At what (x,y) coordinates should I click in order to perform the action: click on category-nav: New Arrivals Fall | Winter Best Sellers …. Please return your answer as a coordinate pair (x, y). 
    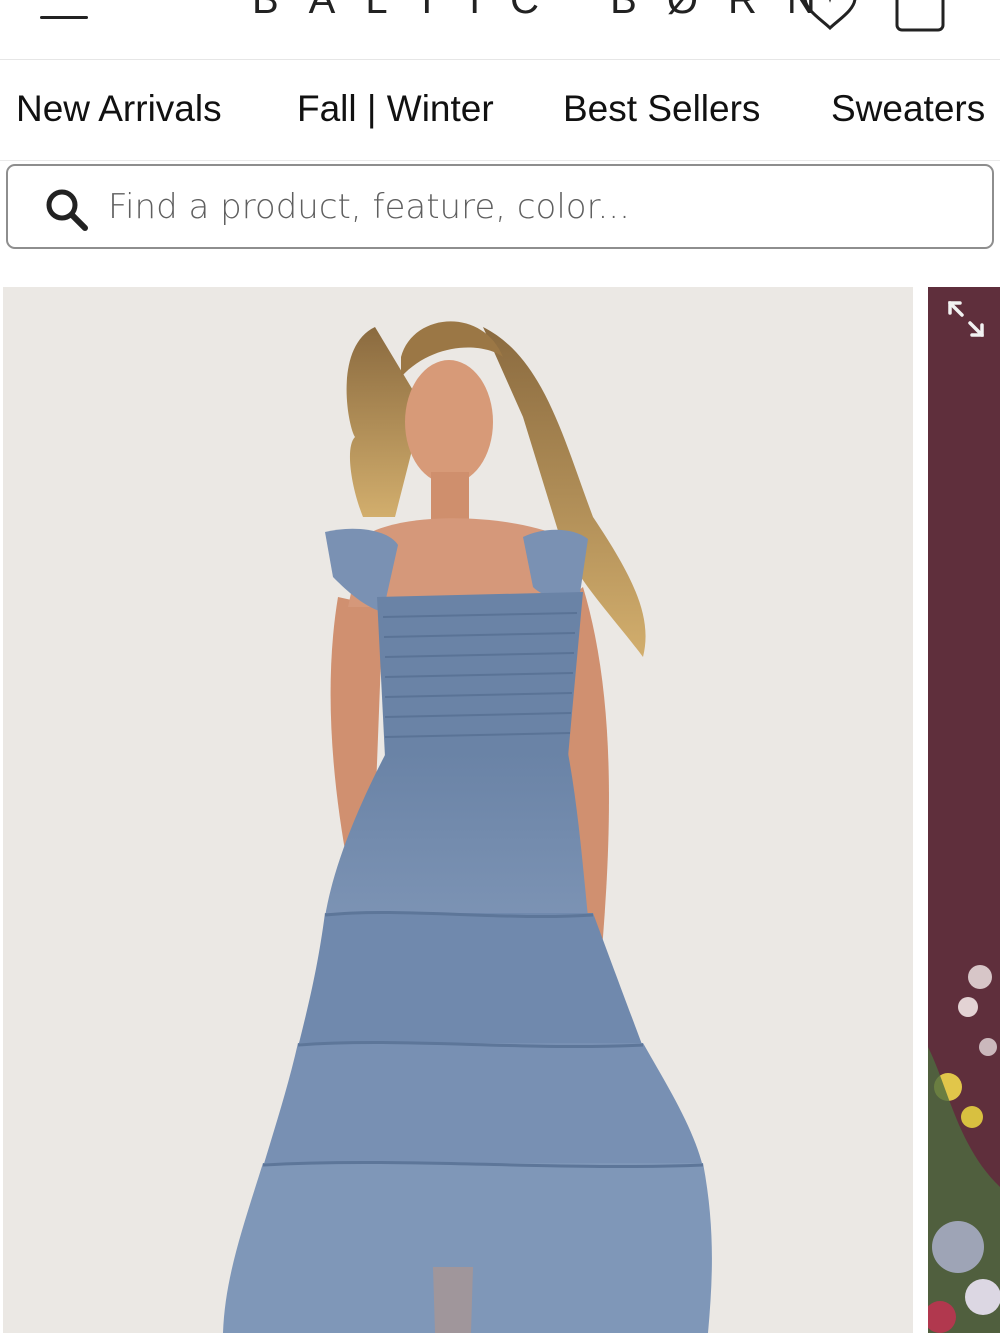
    Looking at the image, I should click on (500, 111).